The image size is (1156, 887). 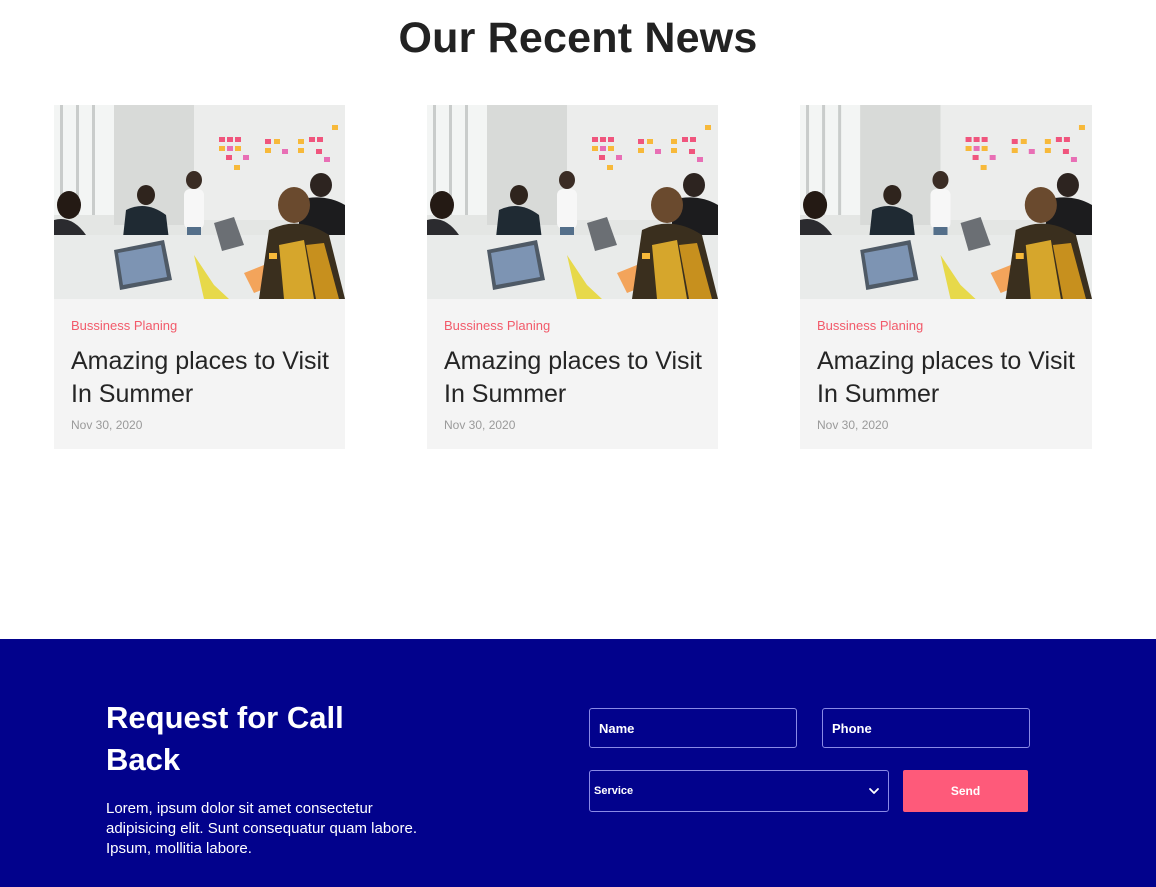 What do you see at coordinates (617, 728) in the screenshot?
I see `name-placeholder: Name` at bounding box center [617, 728].